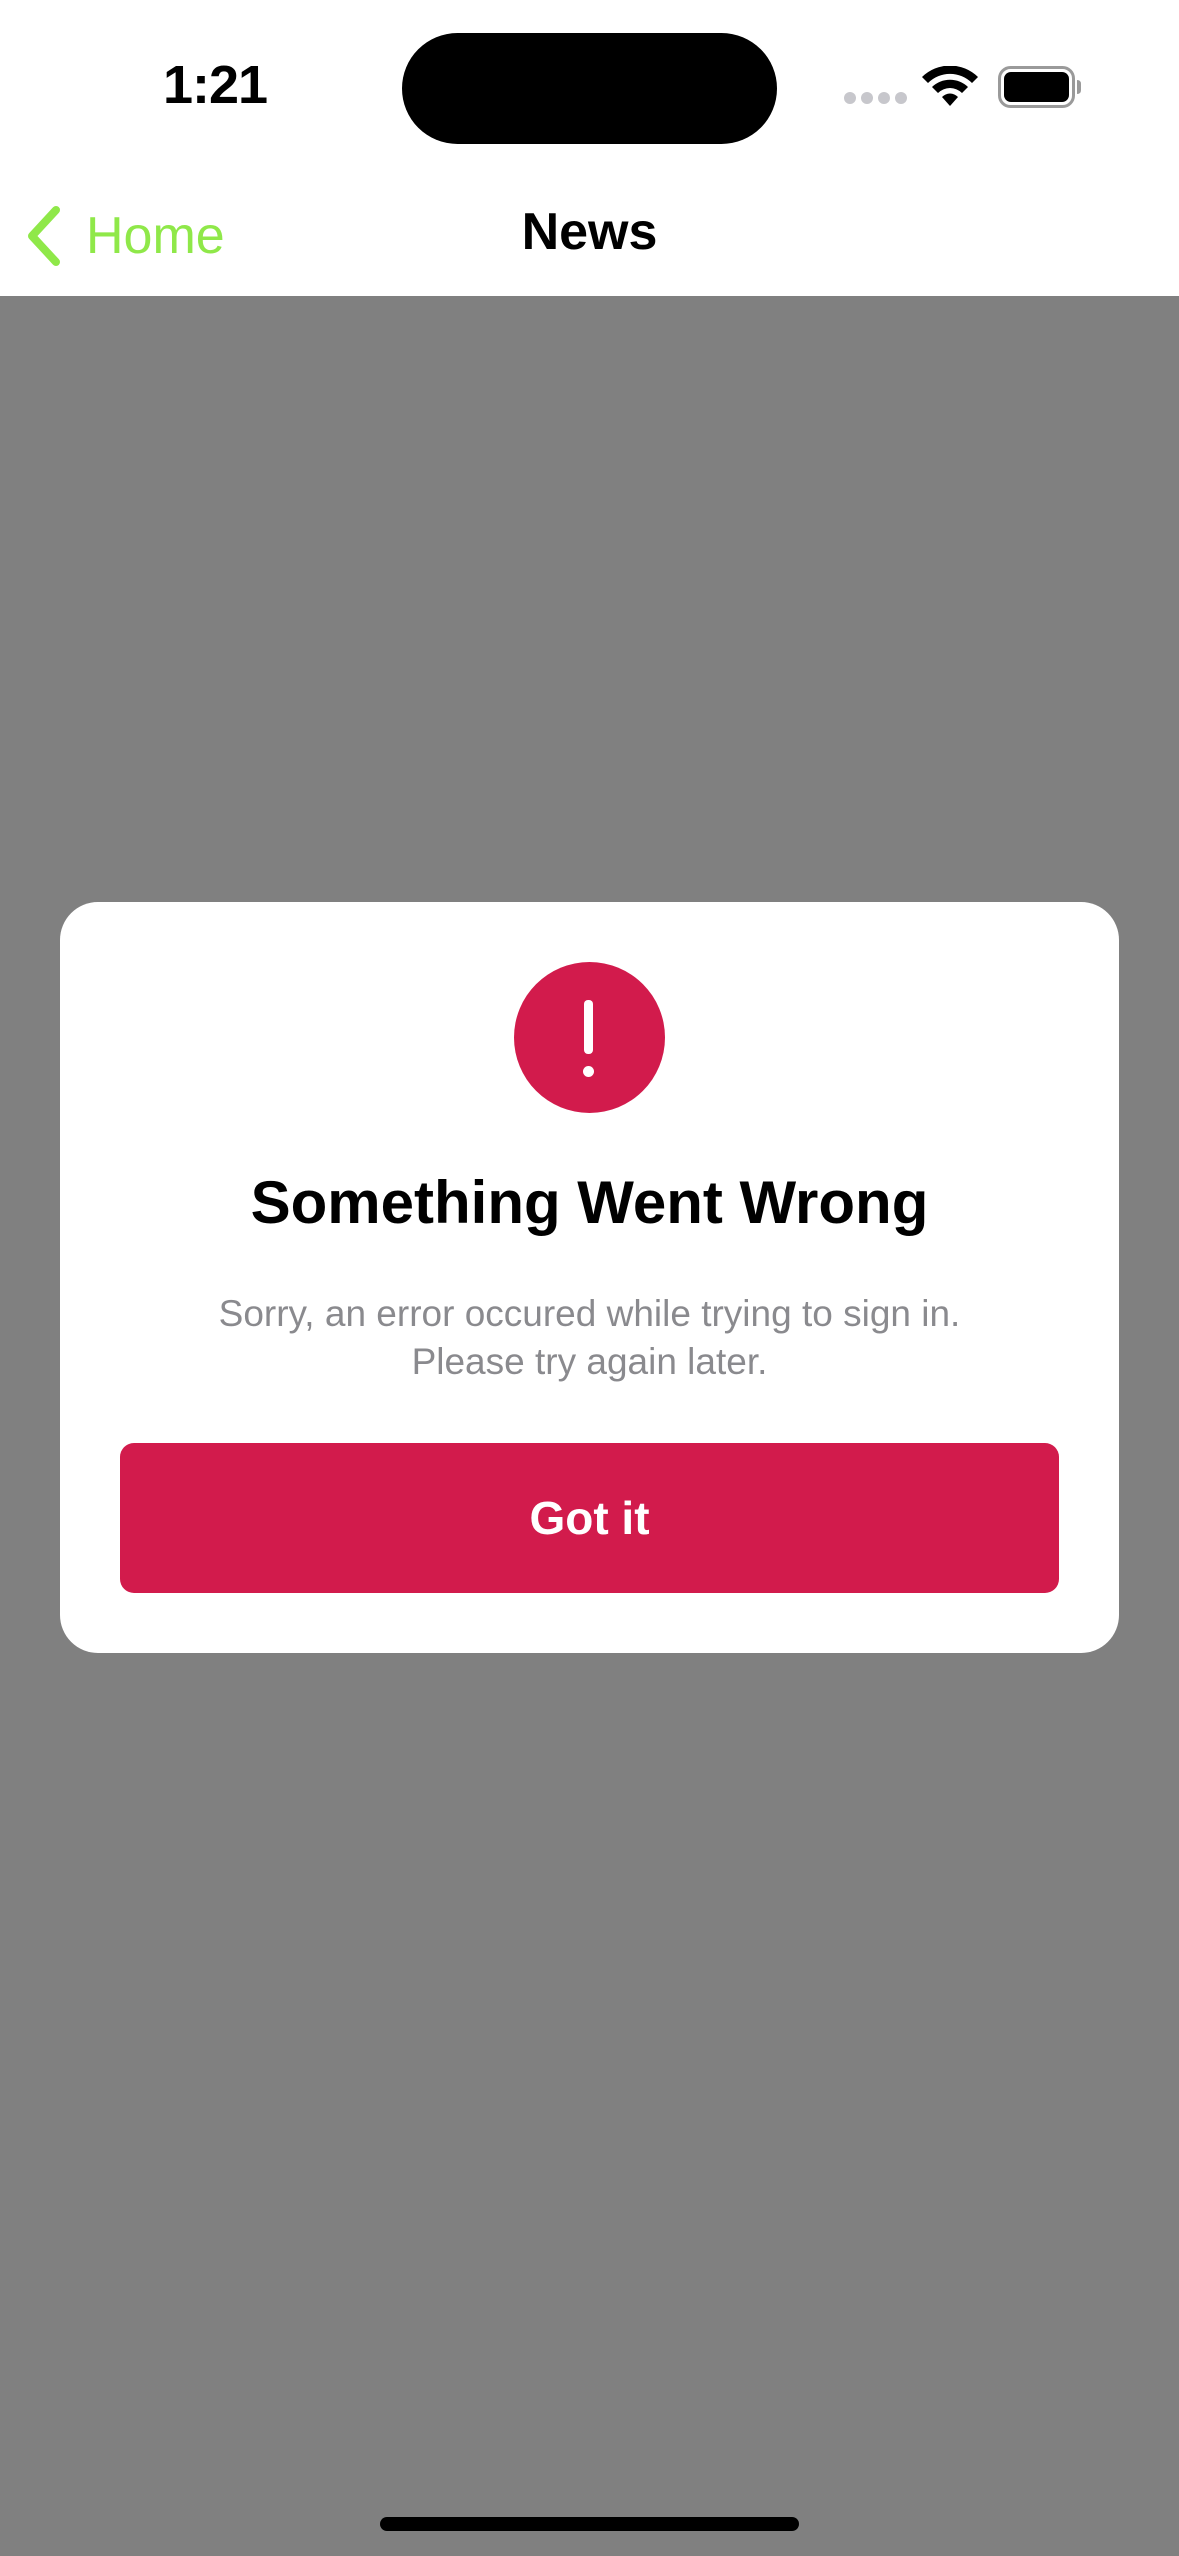 The width and height of the screenshot is (1179, 2556). I want to click on status-bar: 1:21, so click(589, 88).